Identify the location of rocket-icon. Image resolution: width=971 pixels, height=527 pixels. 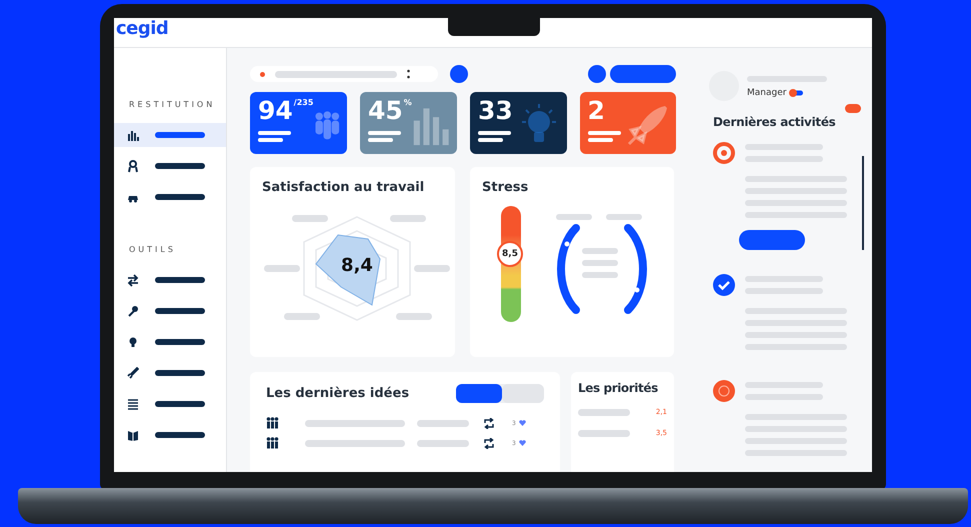
(133, 373).